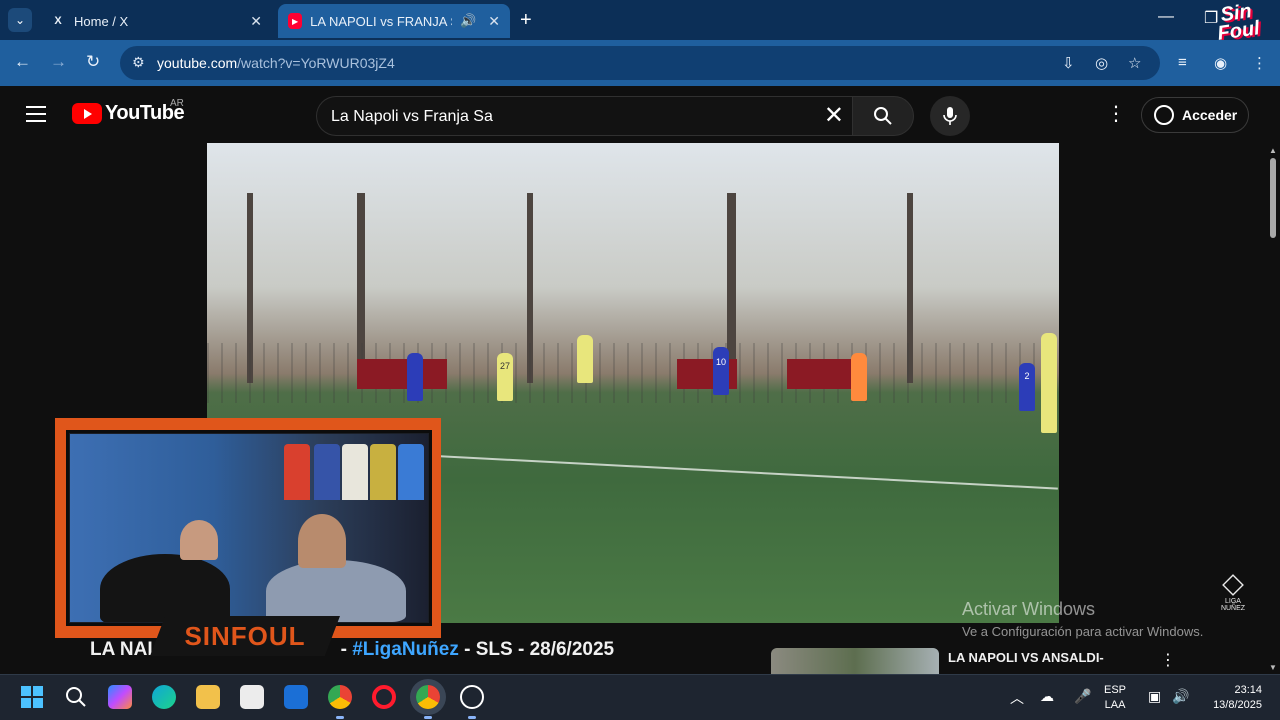 The image size is (1280, 720). What do you see at coordinates (336, 591) in the screenshot?
I see `person-right` at bounding box center [336, 591].